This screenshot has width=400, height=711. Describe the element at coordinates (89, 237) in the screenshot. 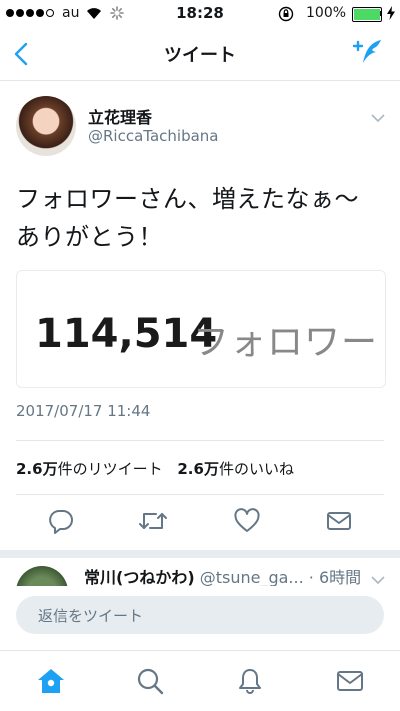

I see `tweet-text-line: ありがとう！` at that location.